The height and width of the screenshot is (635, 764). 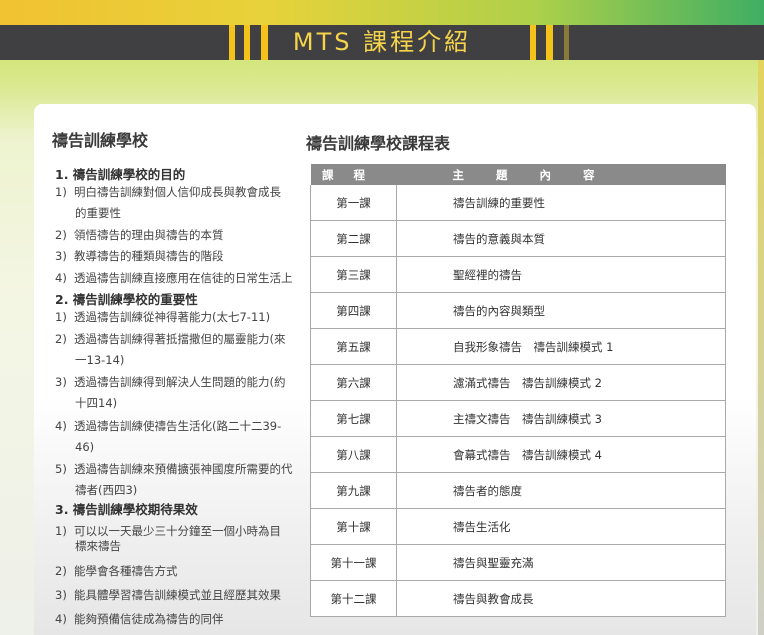 I want to click on table-row: 第十一課 禱告與聖靈充滿, so click(x=518, y=562).